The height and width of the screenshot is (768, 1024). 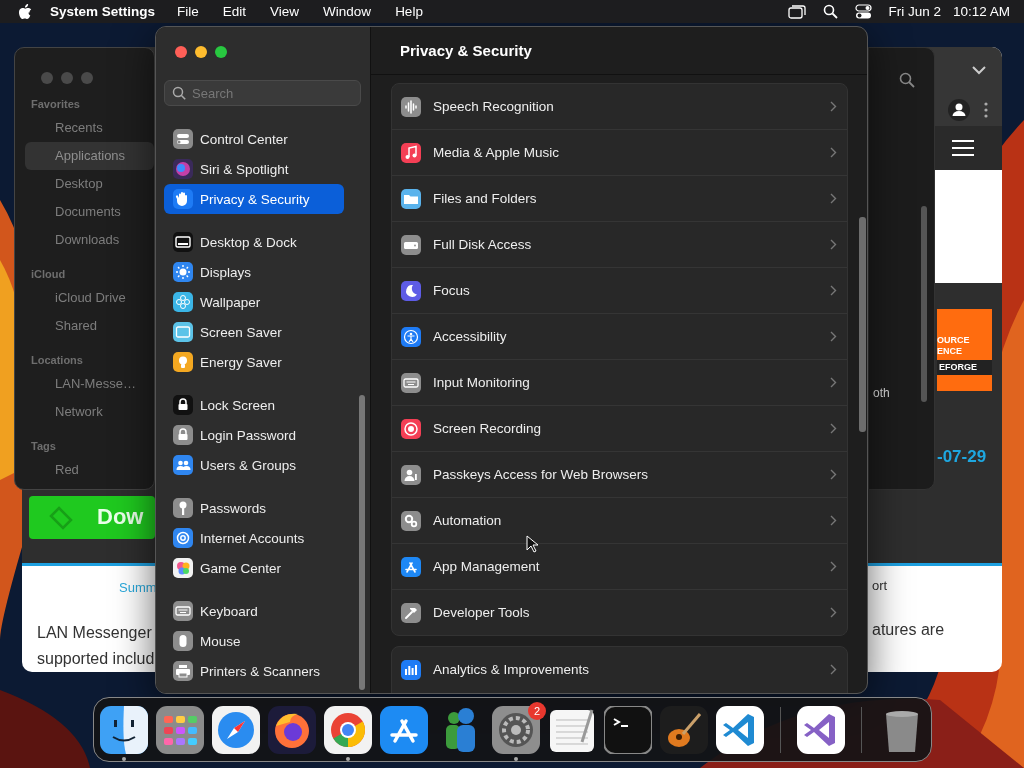 I want to click on settings-row: Accessibility, so click(x=619, y=336).